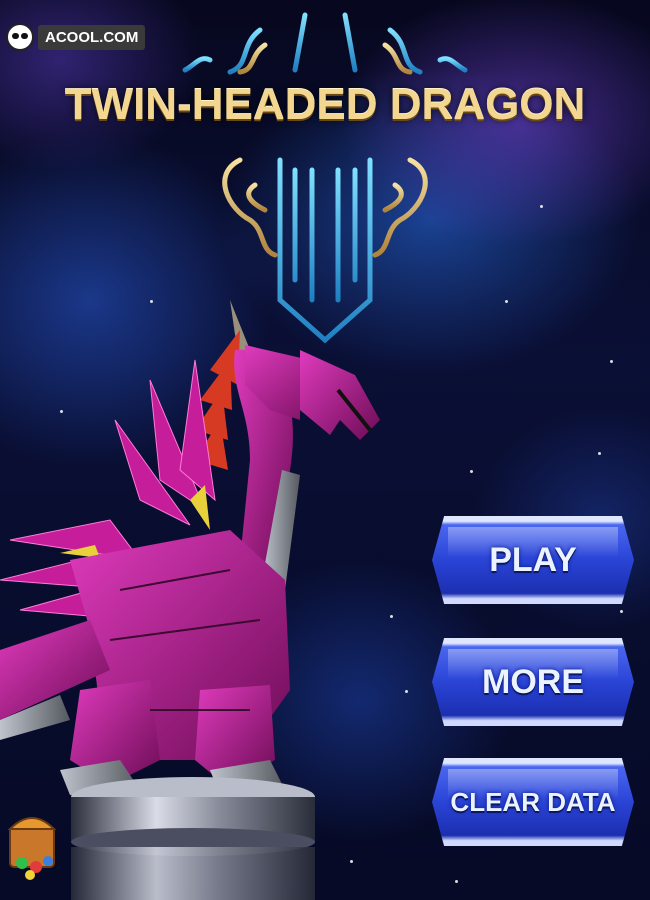 The width and height of the screenshot is (650, 900). What do you see at coordinates (33, 845) in the screenshot?
I see `treasure-chest-icon` at bounding box center [33, 845].